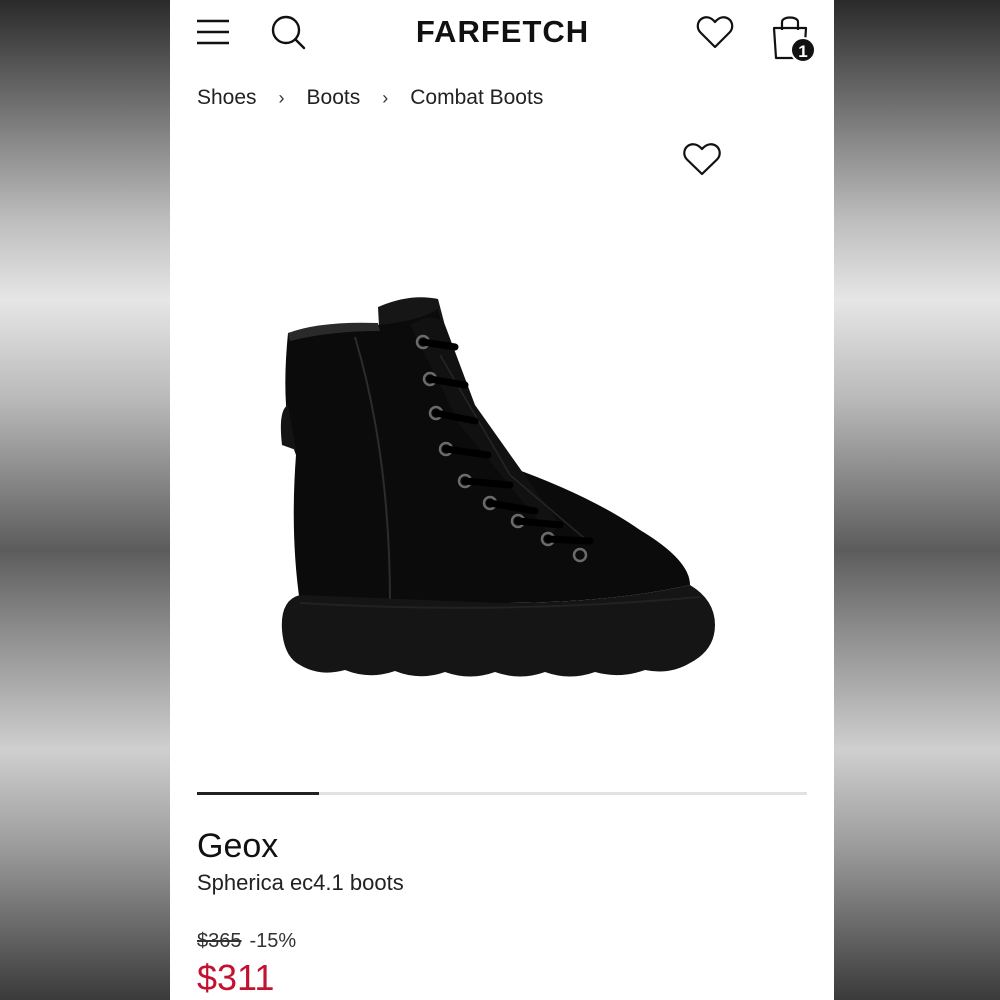 This screenshot has height=1000, width=1000. I want to click on product-name: Spherica ec4.1 boots, so click(300, 882).